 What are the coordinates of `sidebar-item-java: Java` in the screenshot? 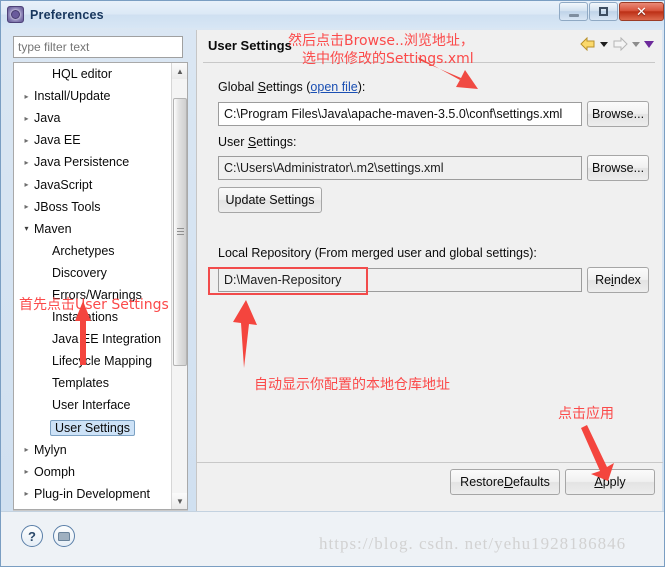 It's located at (92, 118).